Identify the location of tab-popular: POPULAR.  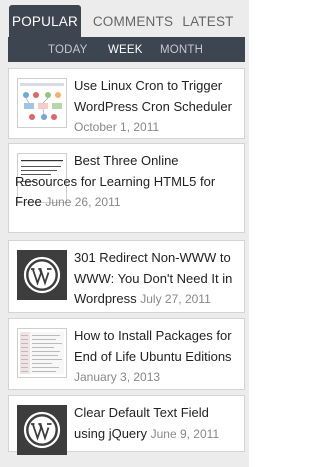
(45, 21).